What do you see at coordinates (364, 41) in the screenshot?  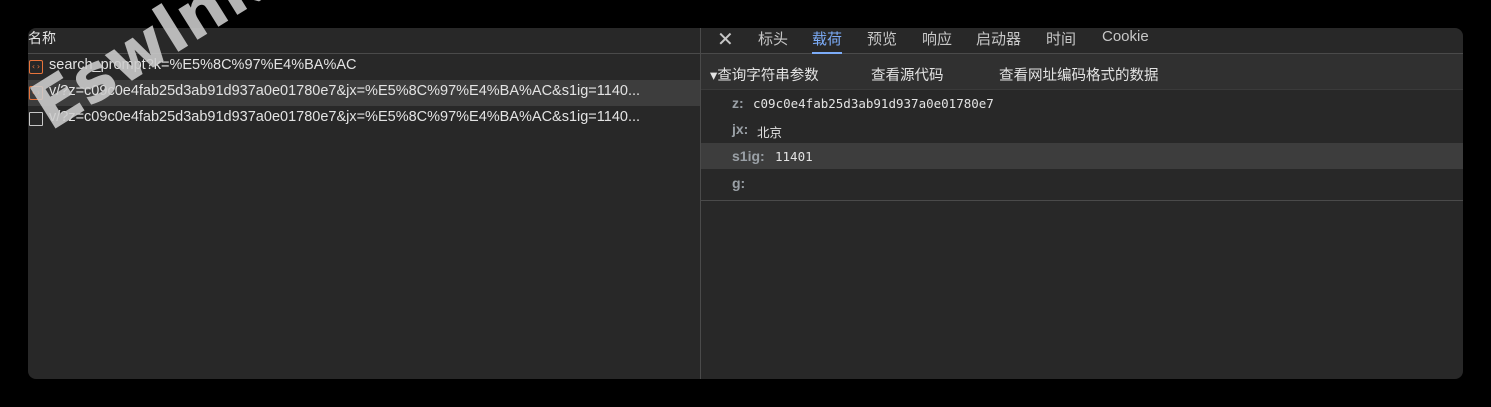 I see `name-column-header: 名称` at bounding box center [364, 41].